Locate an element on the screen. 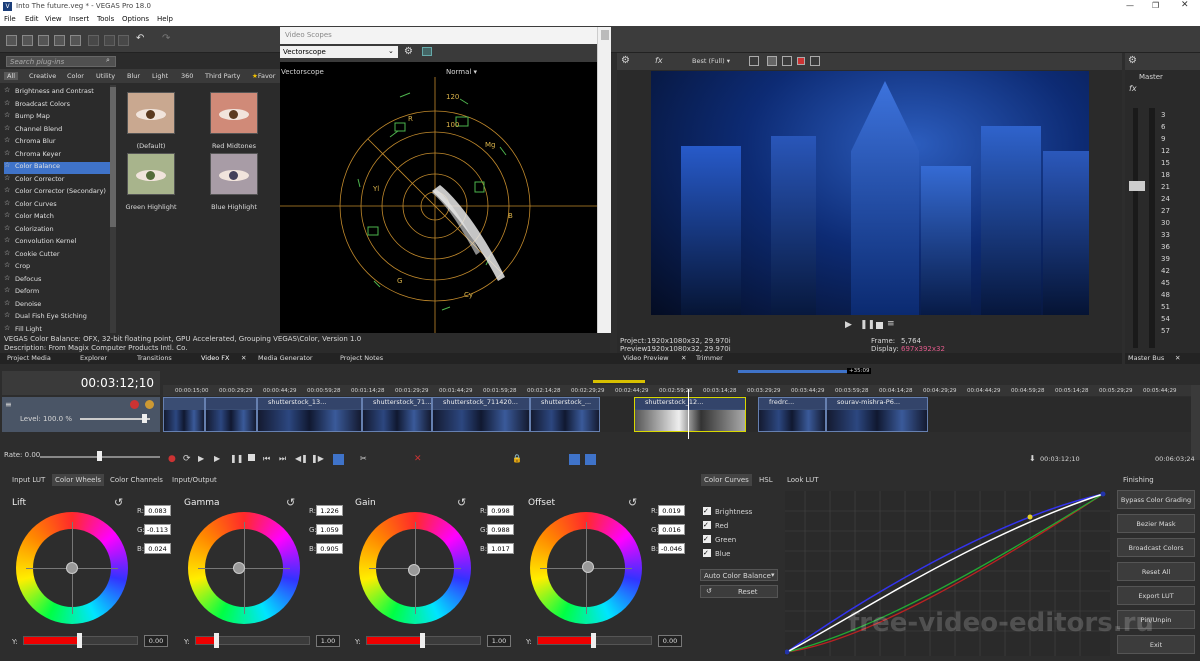  preset-green-highlight-thumbnail is located at coordinates (151, 174).